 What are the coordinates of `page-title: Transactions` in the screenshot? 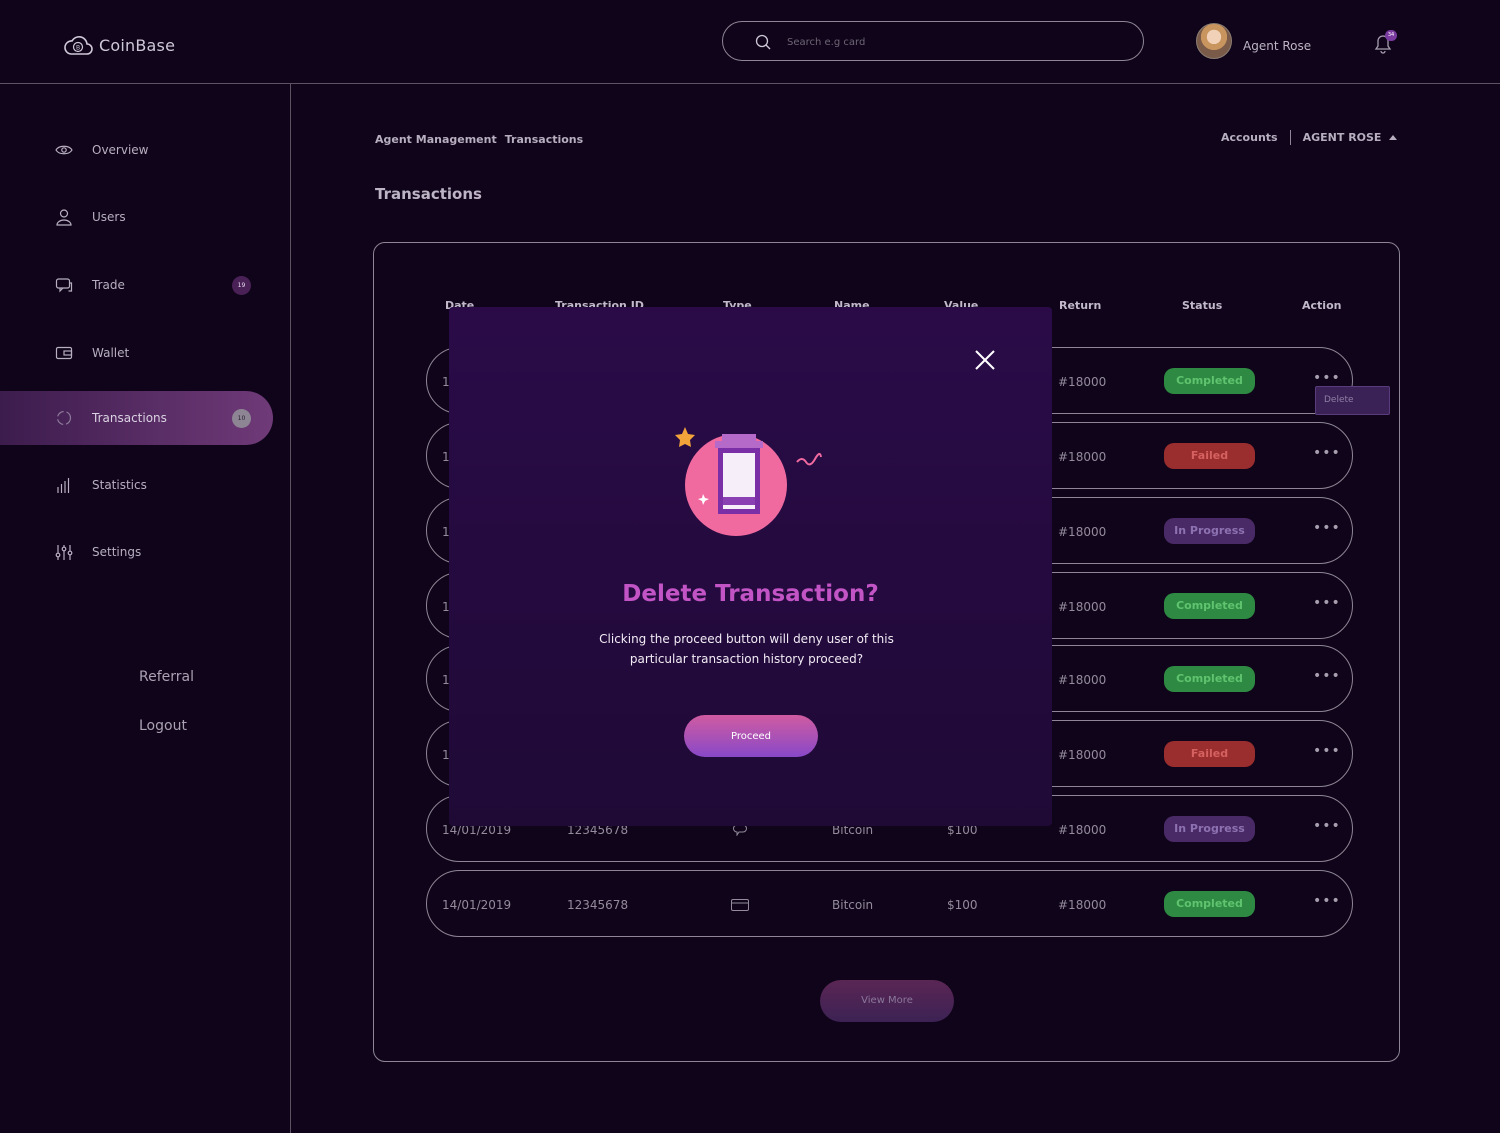 It's located at (428, 194).